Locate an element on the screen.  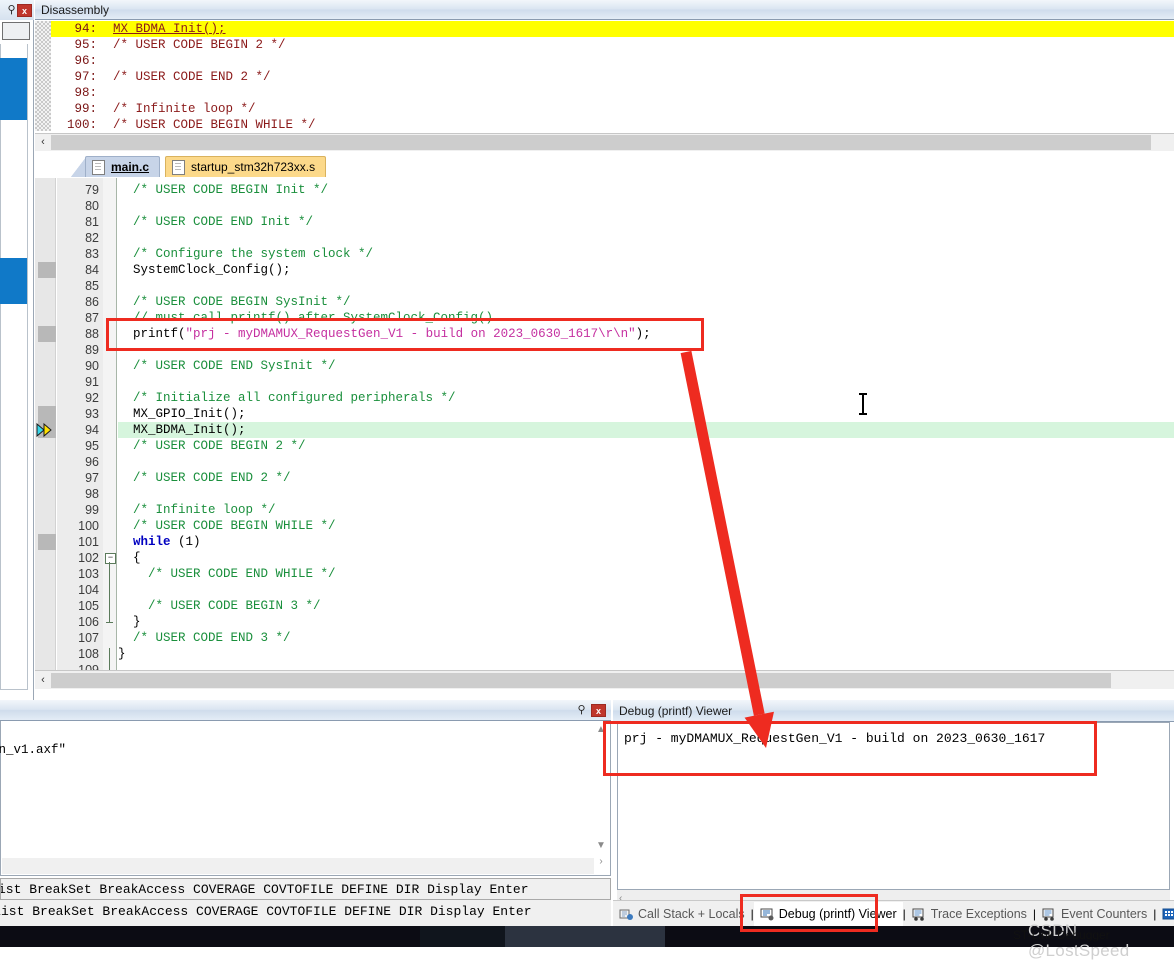
editor-tabstrip: main.c startup_stm32h723xx.s is located at coordinates (604, 166).